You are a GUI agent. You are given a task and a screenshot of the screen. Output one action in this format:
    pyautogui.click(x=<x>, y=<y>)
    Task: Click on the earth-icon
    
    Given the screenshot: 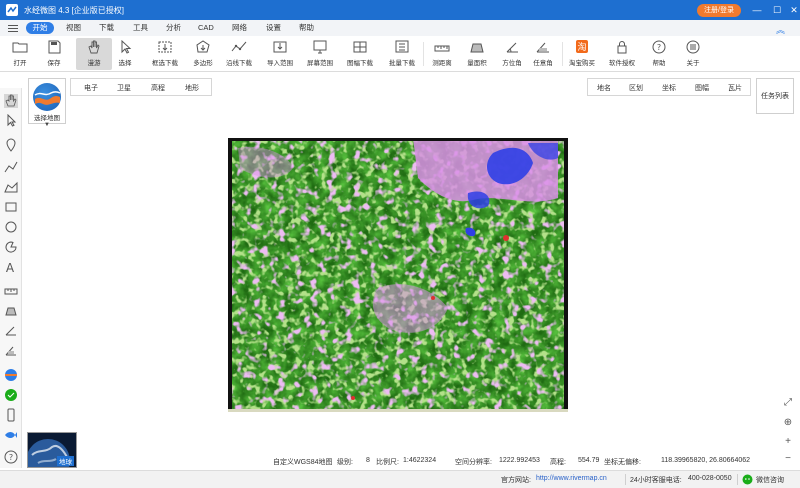 What is the action you would take?
    pyautogui.click(x=11, y=375)
    